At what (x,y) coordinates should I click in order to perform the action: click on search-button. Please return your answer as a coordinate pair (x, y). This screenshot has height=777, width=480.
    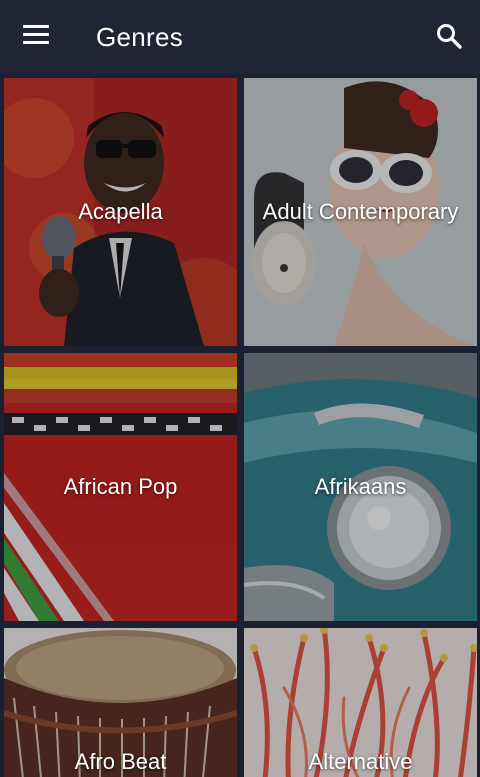
    Looking at the image, I should click on (449, 38).